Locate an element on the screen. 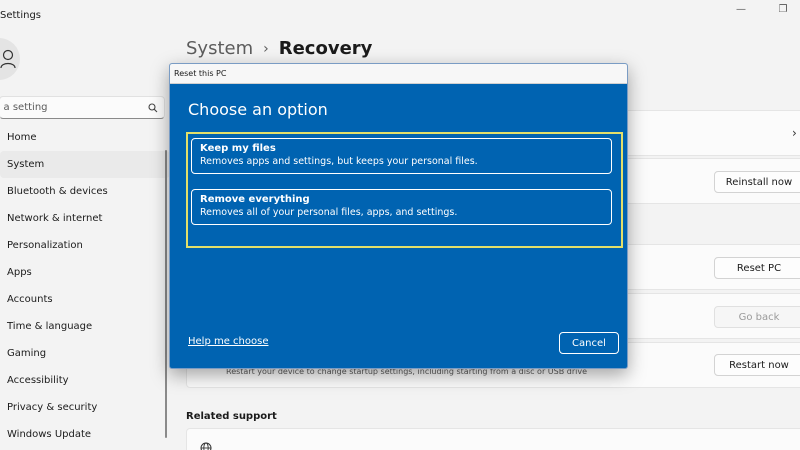  related-support-card is located at coordinates (493, 439).